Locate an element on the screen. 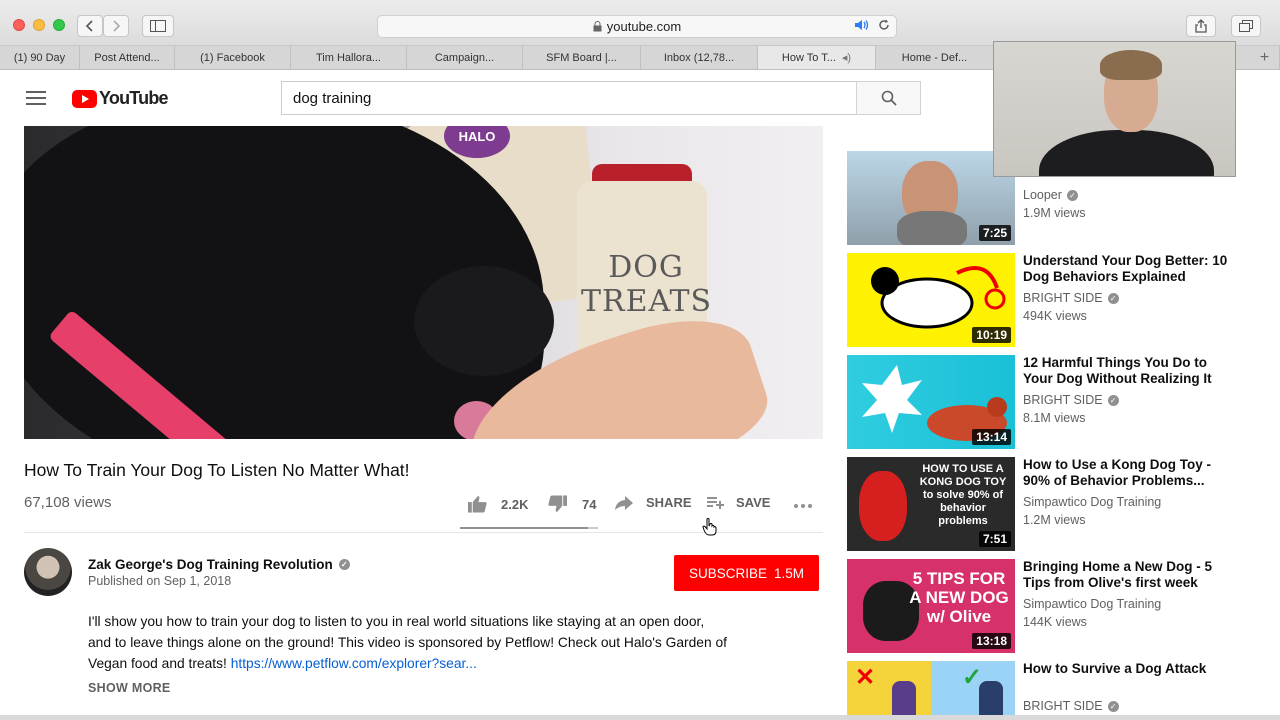 This screenshot has width=1280, height=720. thumbs-down-icon is located at coordinates (557, 503).